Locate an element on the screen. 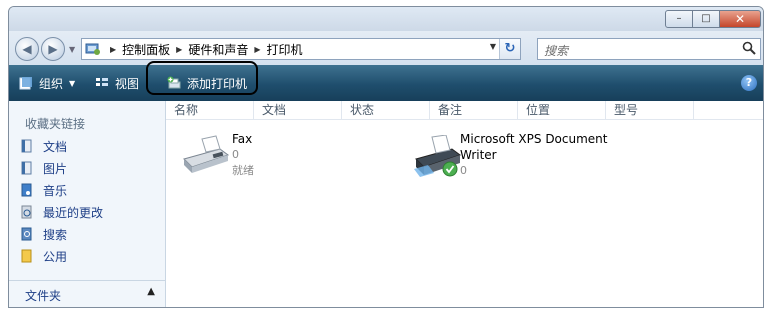  add-printer-highlight is located at coordinates (202, 78).